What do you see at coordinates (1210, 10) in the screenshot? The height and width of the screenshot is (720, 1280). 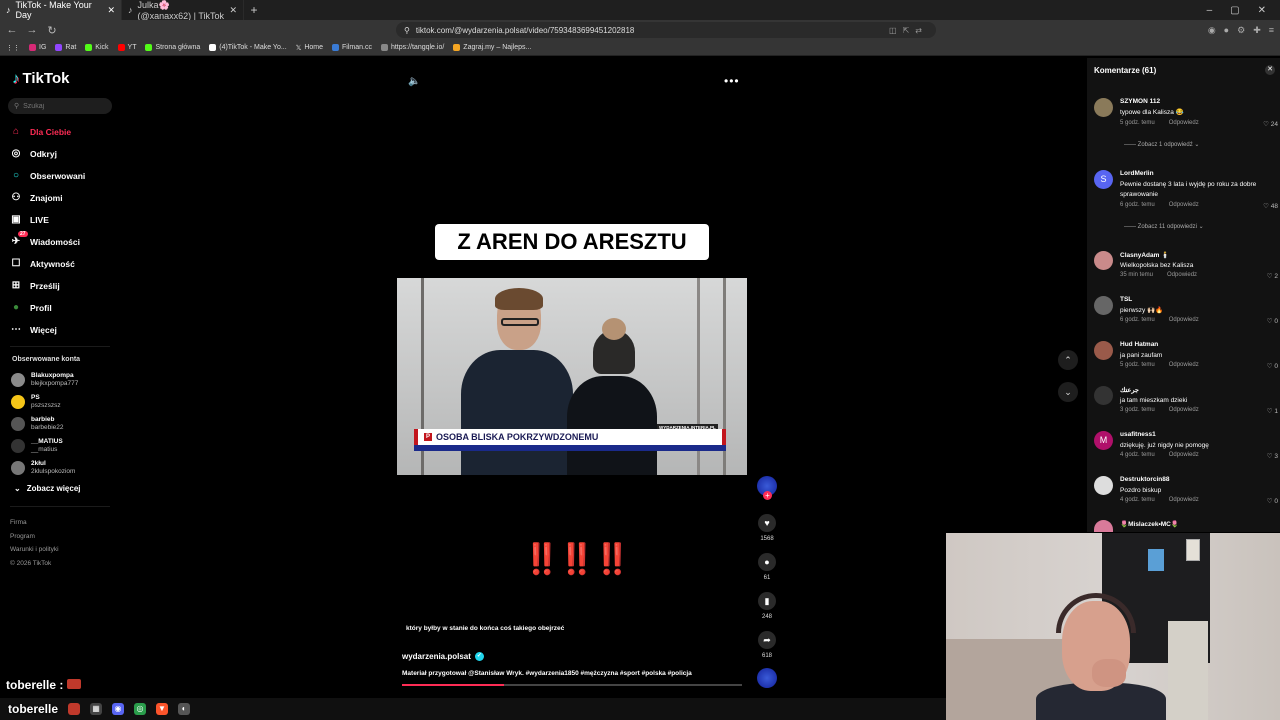 I see `minimize-icon: –` at bounding box center [1210, 10].